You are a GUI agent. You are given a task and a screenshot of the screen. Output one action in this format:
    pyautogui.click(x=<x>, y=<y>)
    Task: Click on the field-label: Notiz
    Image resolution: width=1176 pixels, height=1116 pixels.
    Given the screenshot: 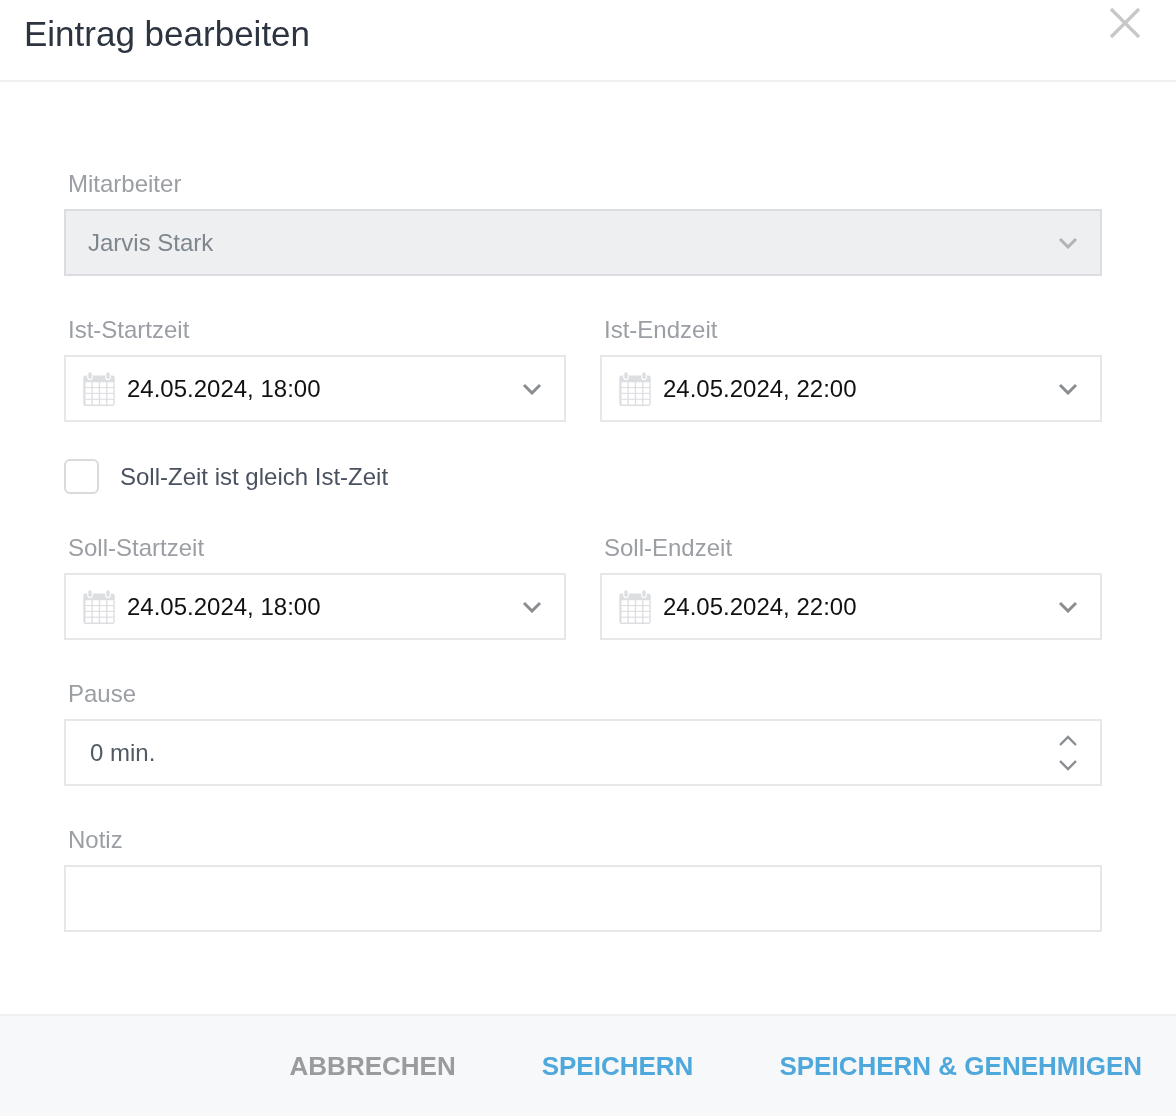 What is the action you would take?
    pyautogui.click(x=95, y=840)
    